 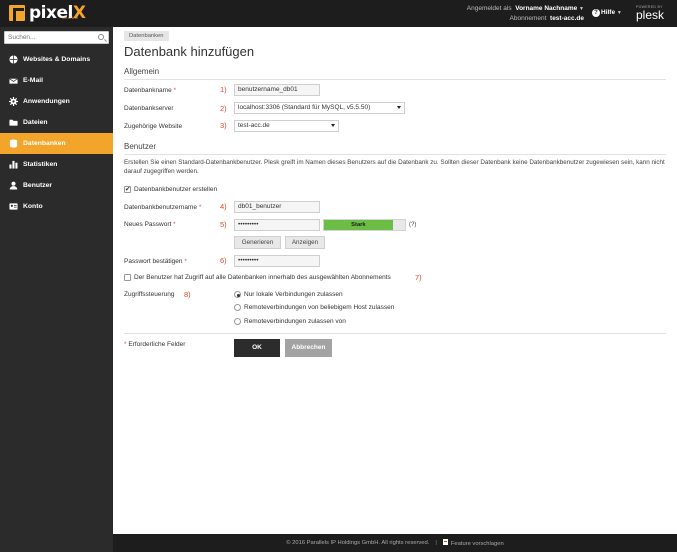 I want to click on confirm-password-label: Passwort bestätigen *, so click(x=155, y=261).